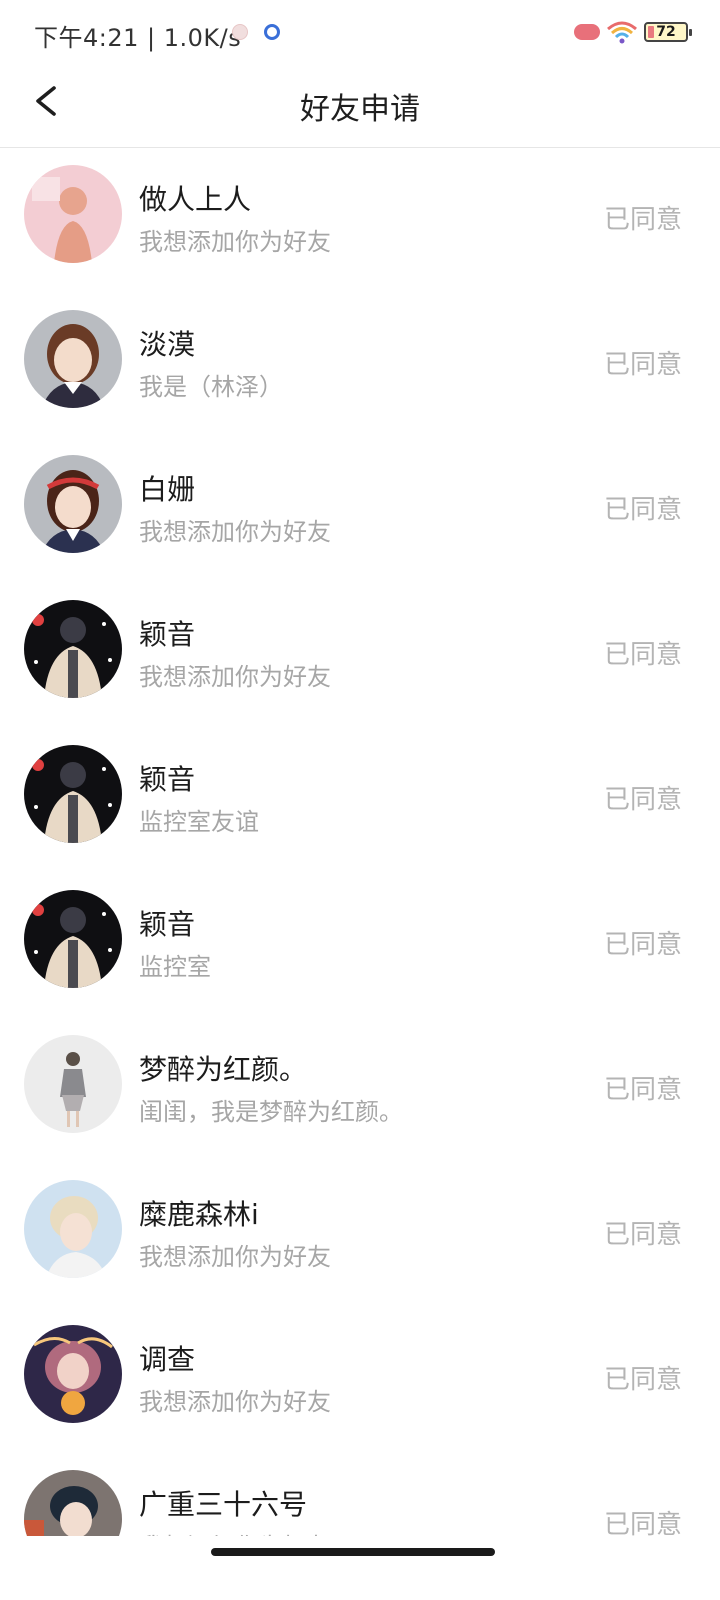  I want to click on vpn-icon, so click(587, 32).